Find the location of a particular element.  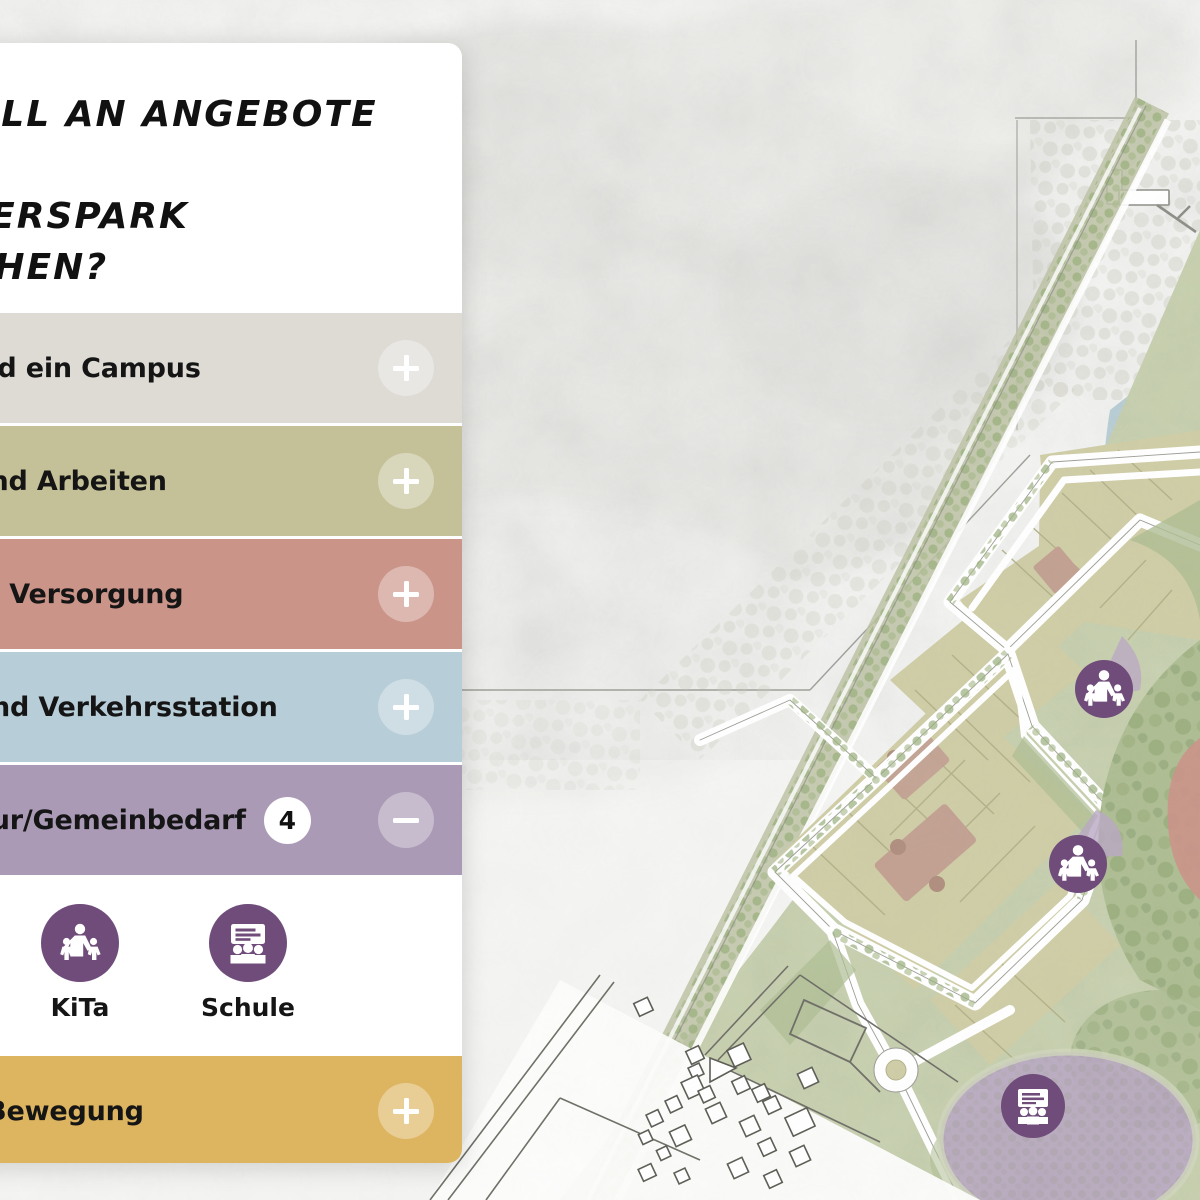

option-kita: KiTa is located at coordinates (82, 963).